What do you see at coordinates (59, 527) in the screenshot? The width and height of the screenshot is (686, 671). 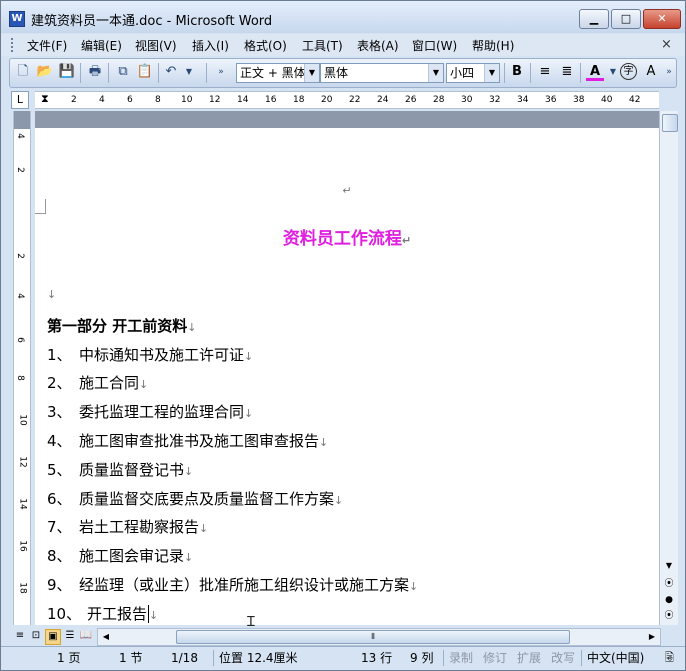 I see `list-number: 7、` at bounding box center [59, 527].